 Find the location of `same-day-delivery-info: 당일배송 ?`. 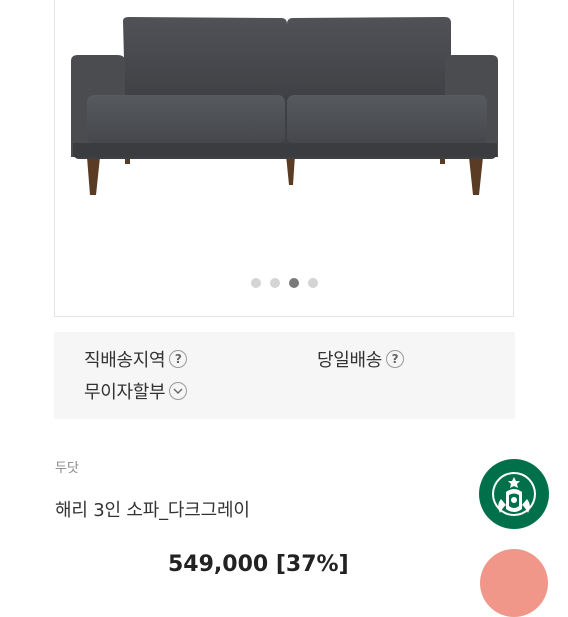

same-day-delivery-info: 당일배송 ? is located at coordinates (361, 359).